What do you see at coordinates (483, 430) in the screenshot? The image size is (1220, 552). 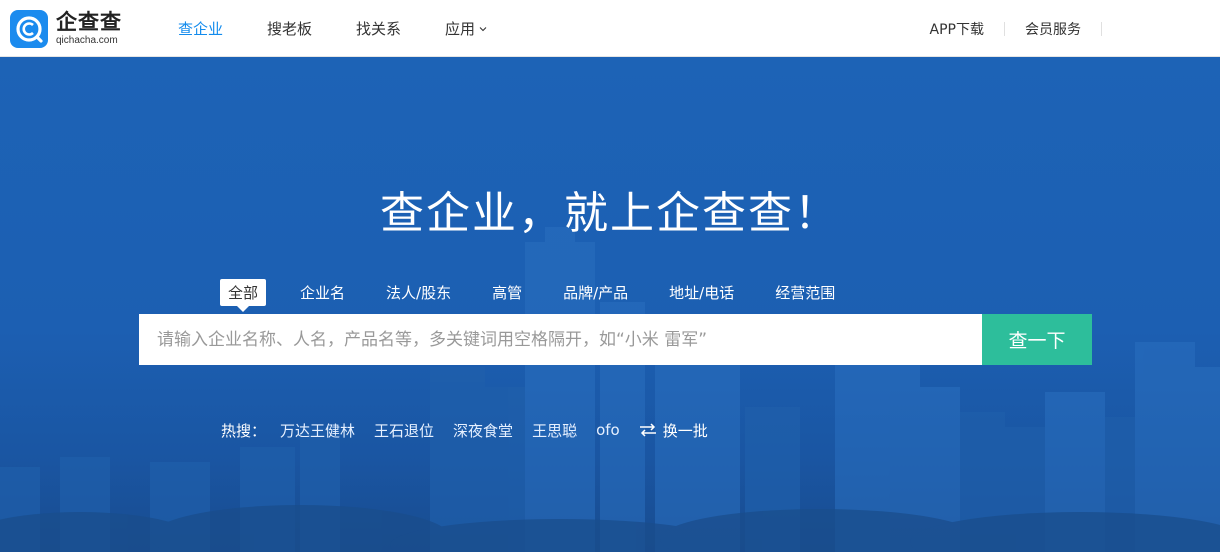 I see `hot-search-item: 深夜食堂` at bounding box center [483, 430].